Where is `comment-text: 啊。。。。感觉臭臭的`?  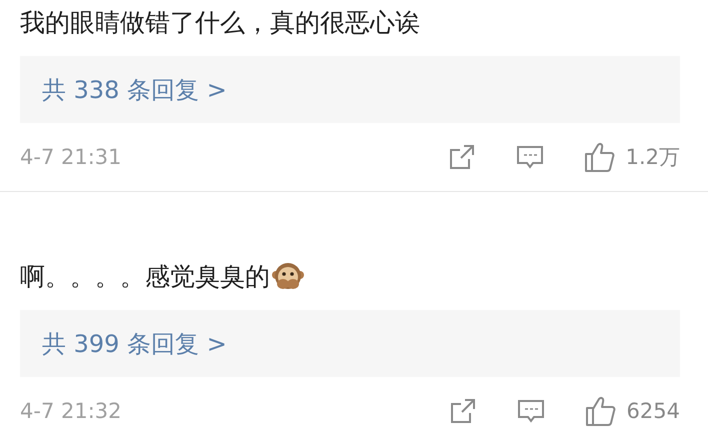
comment-text: 啊。。。。感觉臭臭的 is located at coordinates (145, 276).